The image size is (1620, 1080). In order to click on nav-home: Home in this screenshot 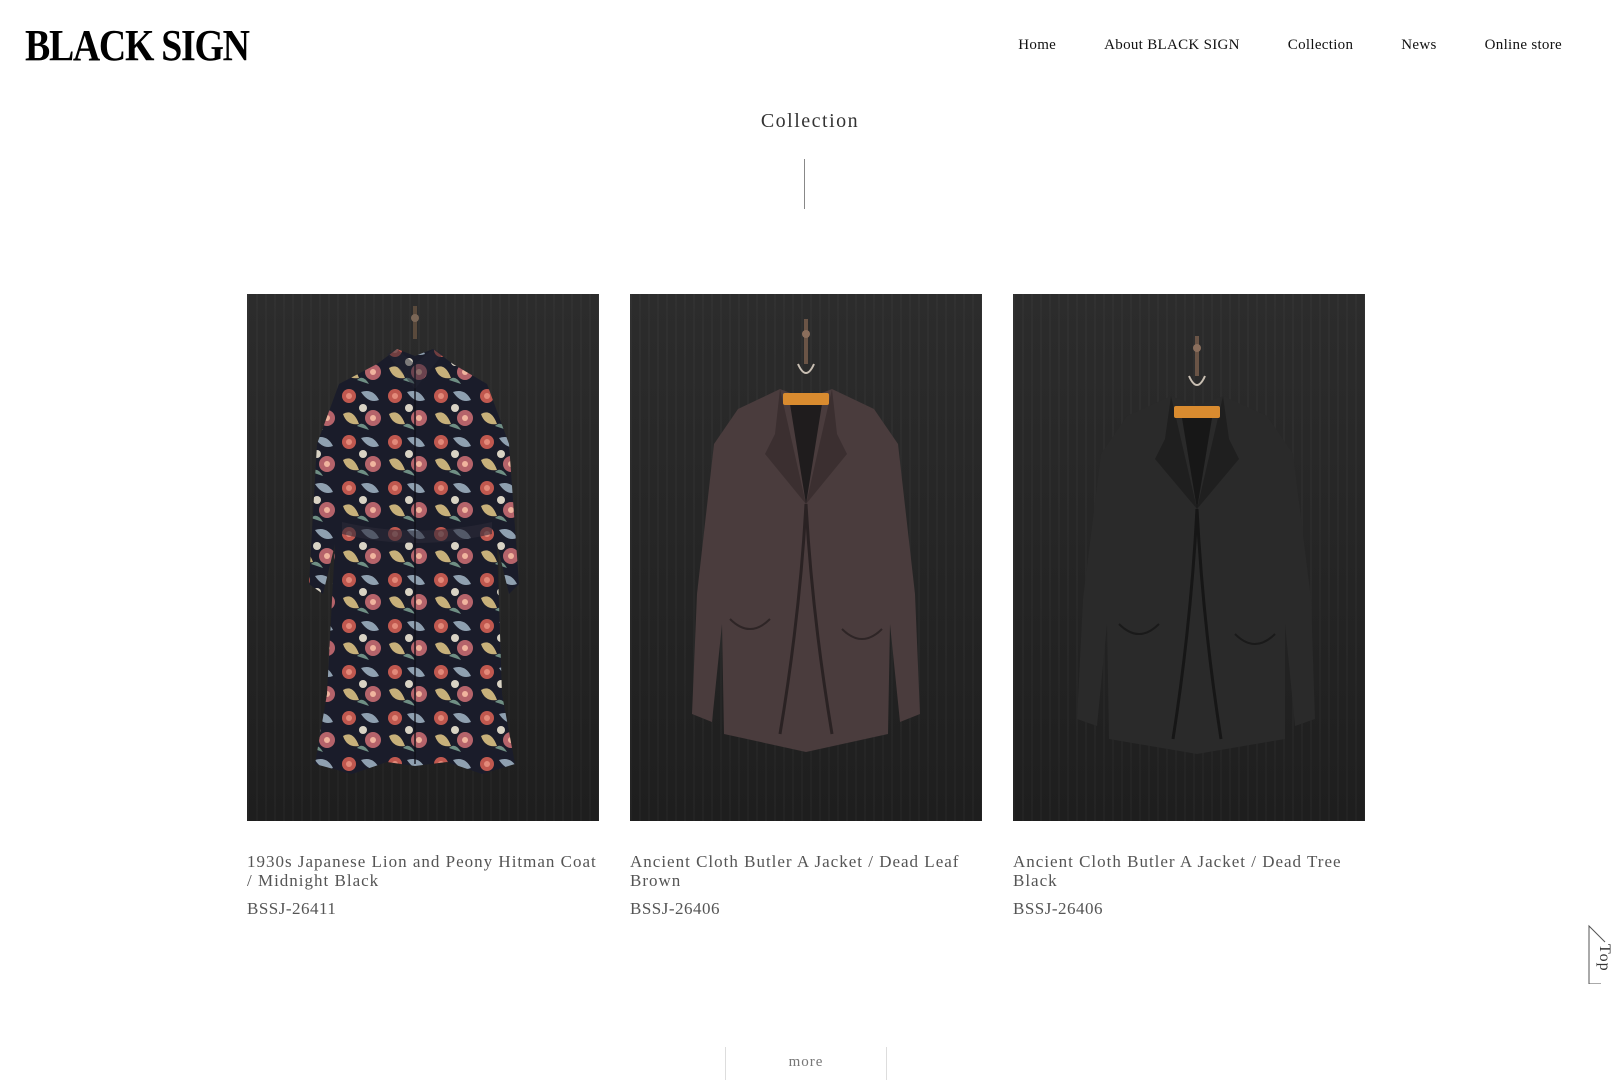, I will do `click(1037, 45)`.